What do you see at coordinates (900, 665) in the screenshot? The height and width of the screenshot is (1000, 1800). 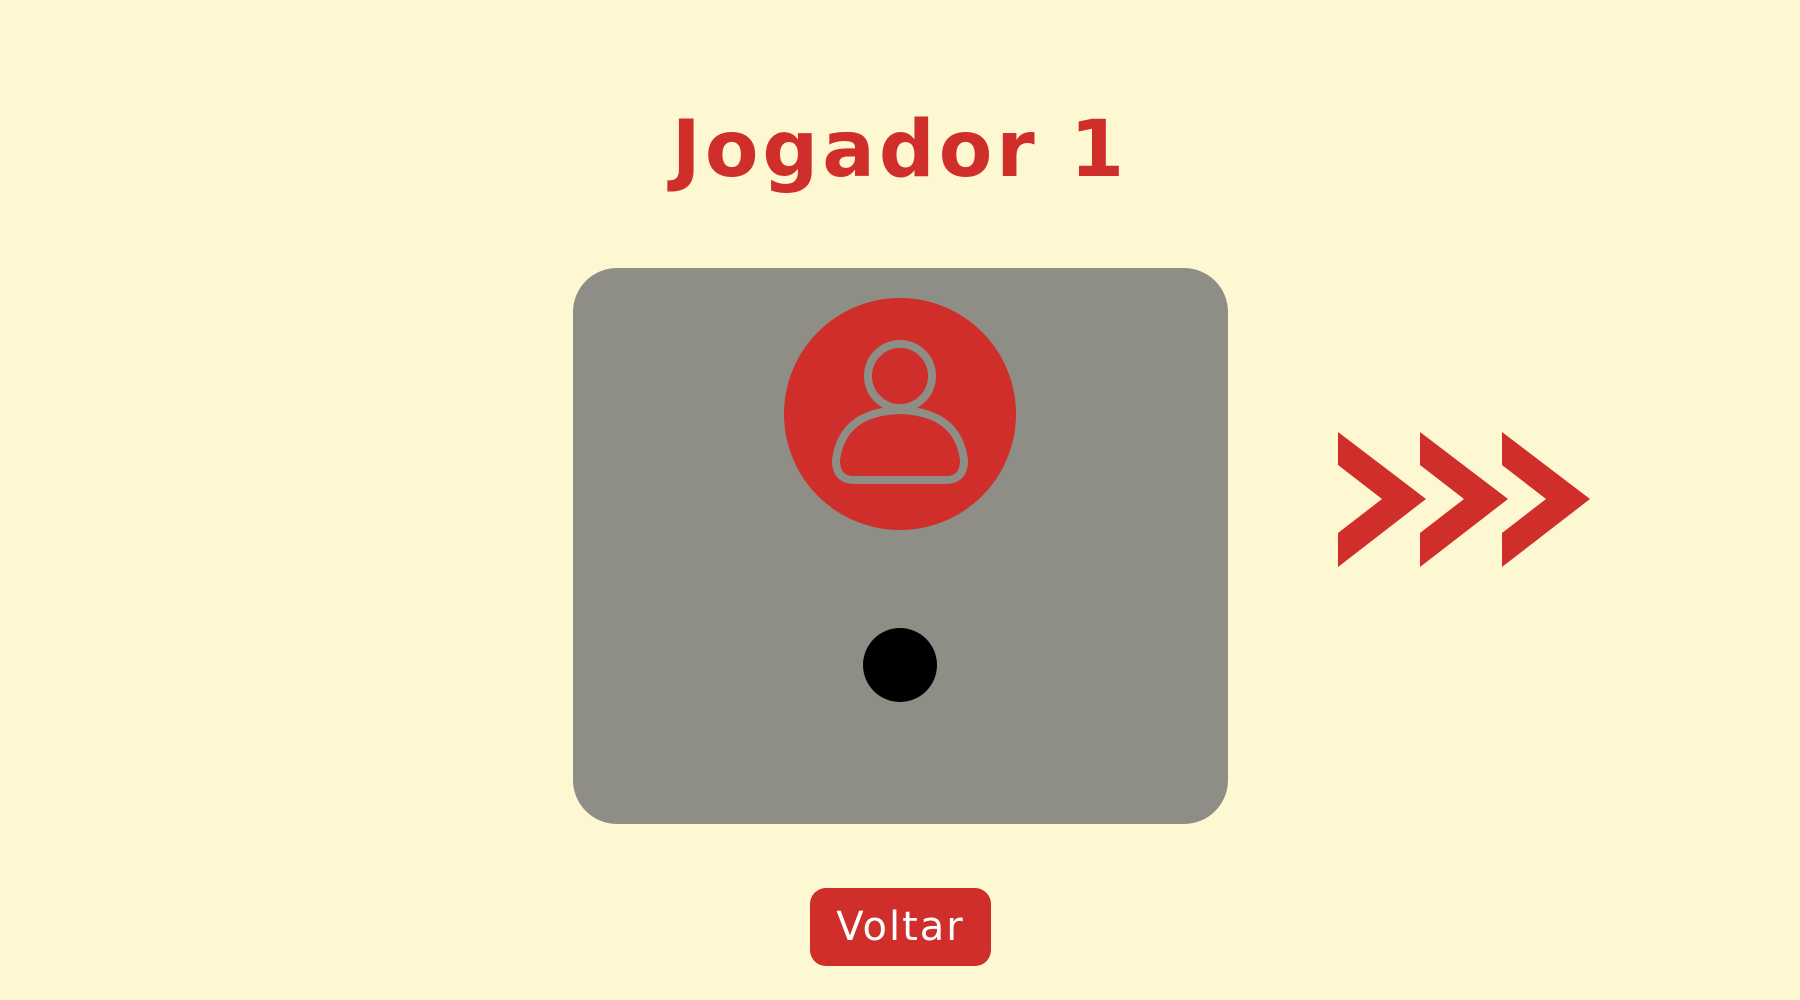 I see `status-indicator-dot` at bounding box center [900, 665].